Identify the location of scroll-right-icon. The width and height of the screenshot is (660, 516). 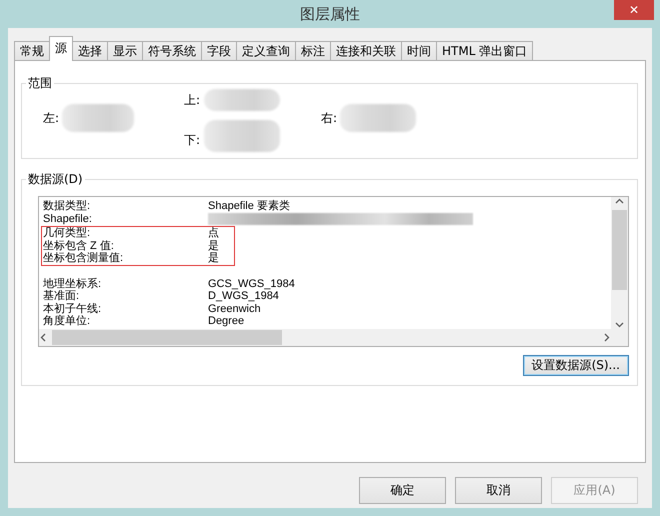
(606, 337).